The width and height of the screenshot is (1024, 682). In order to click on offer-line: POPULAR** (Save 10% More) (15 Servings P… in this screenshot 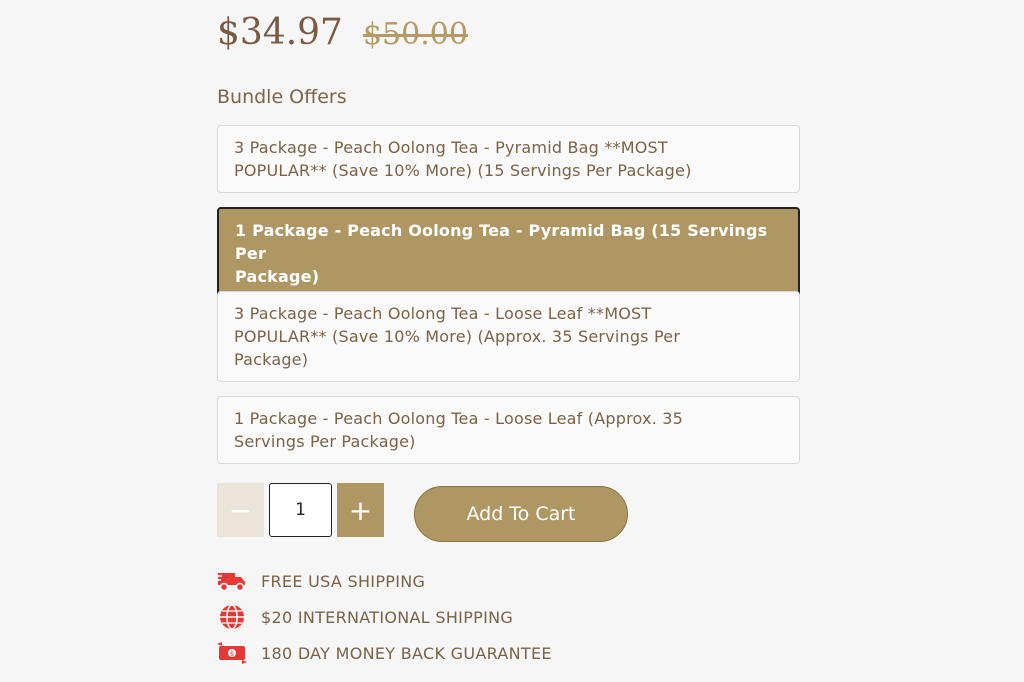, I will do `click(463, 170)`.